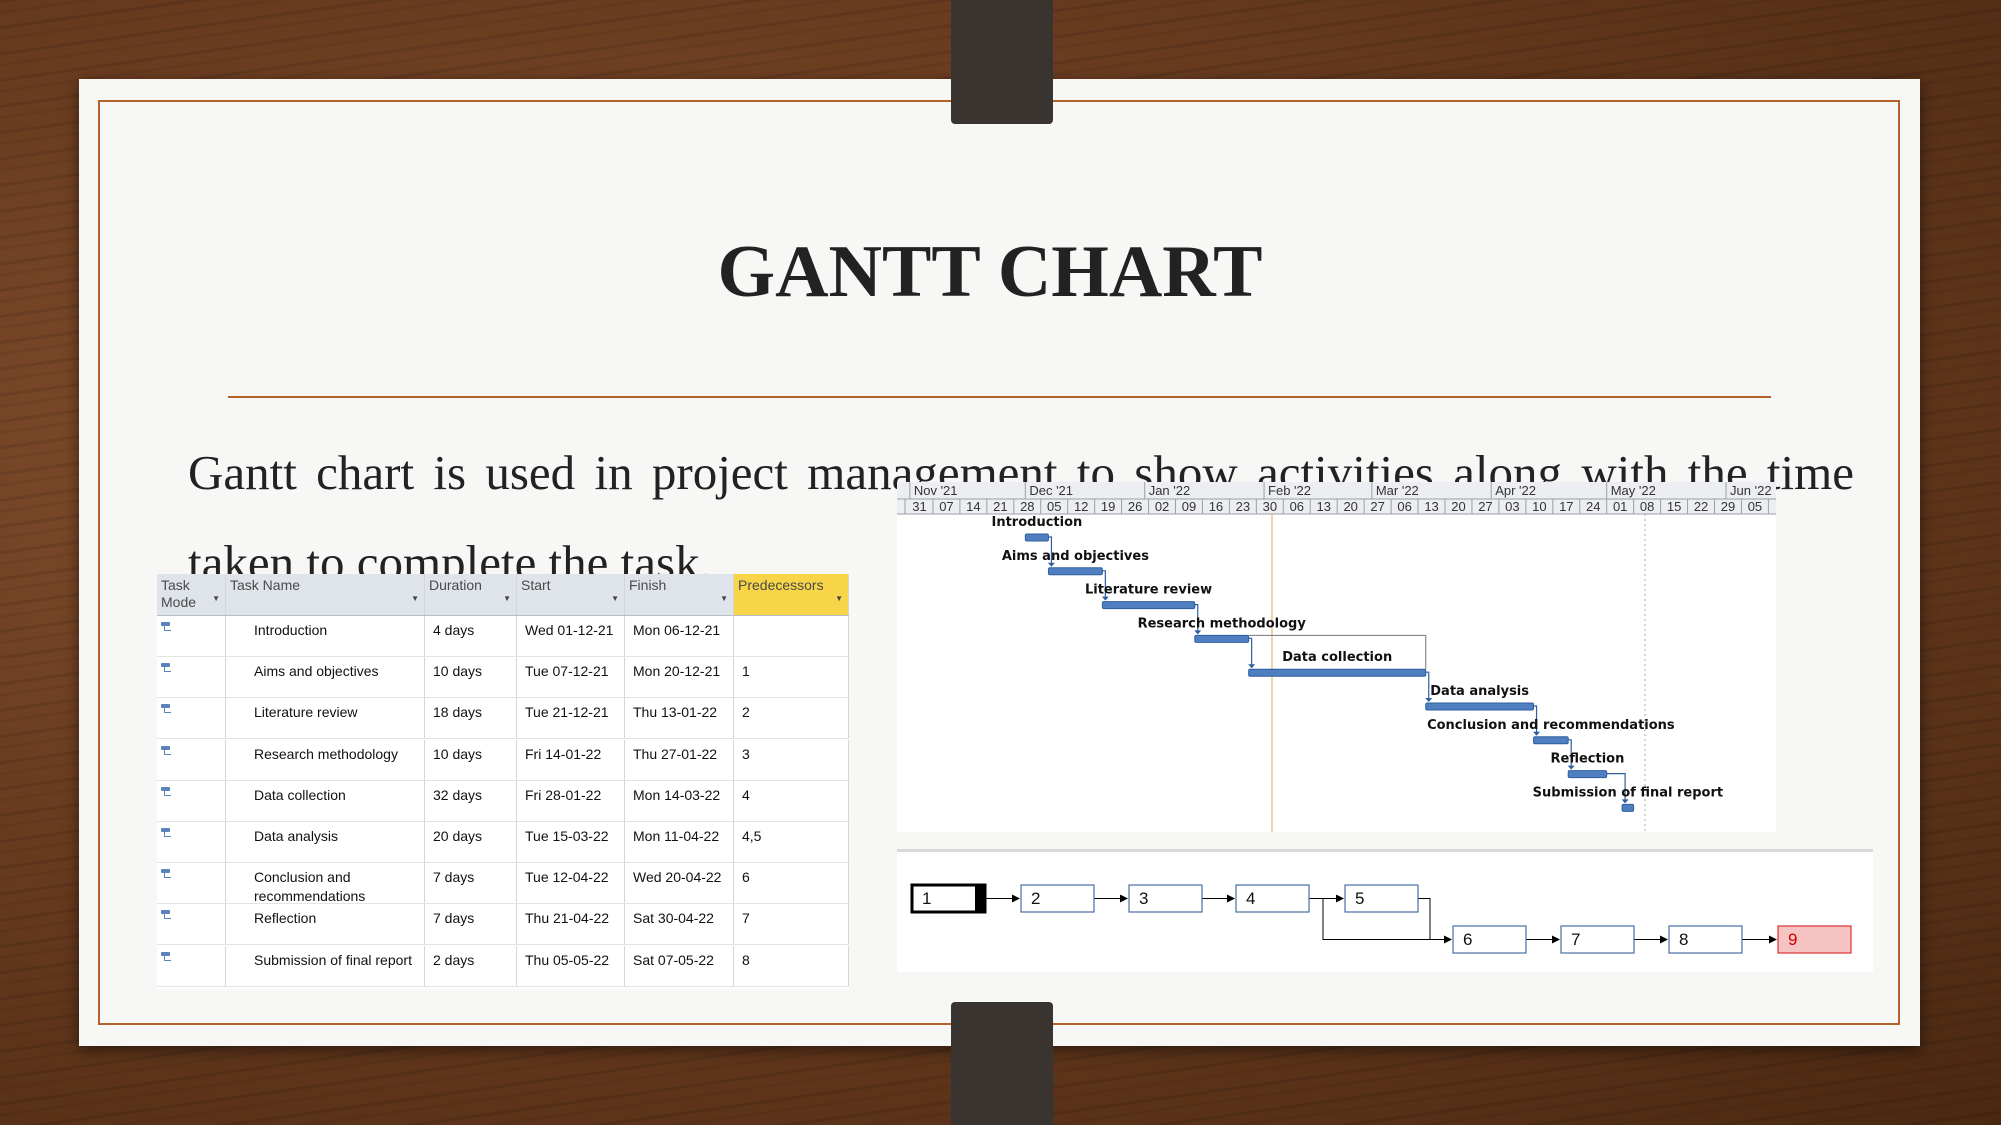 This screenshot has width=2001, height=1125. Describe the element at coordinates (936, 490) in the screenshot. I see `month-label: Nov '21` at that location.